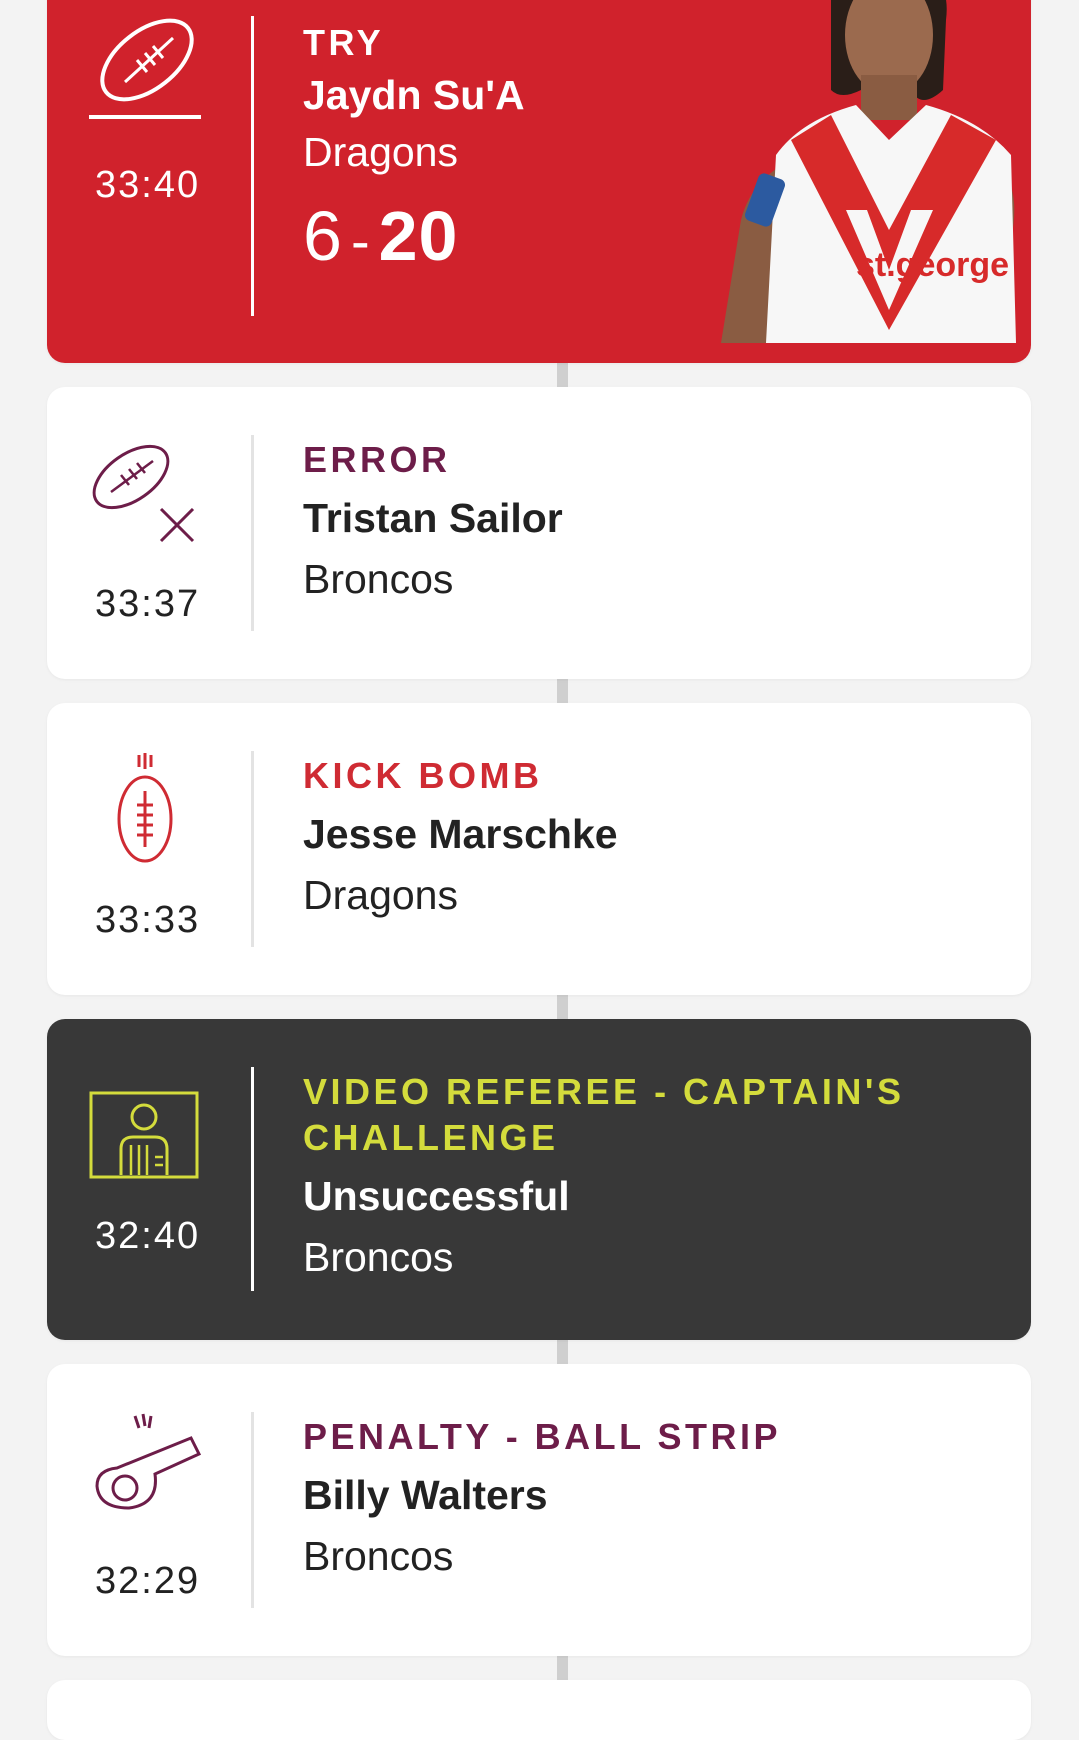  Describe the element at coordinates (148, 1236) in the screenshot. I see `event-time: 32:40` at that location.